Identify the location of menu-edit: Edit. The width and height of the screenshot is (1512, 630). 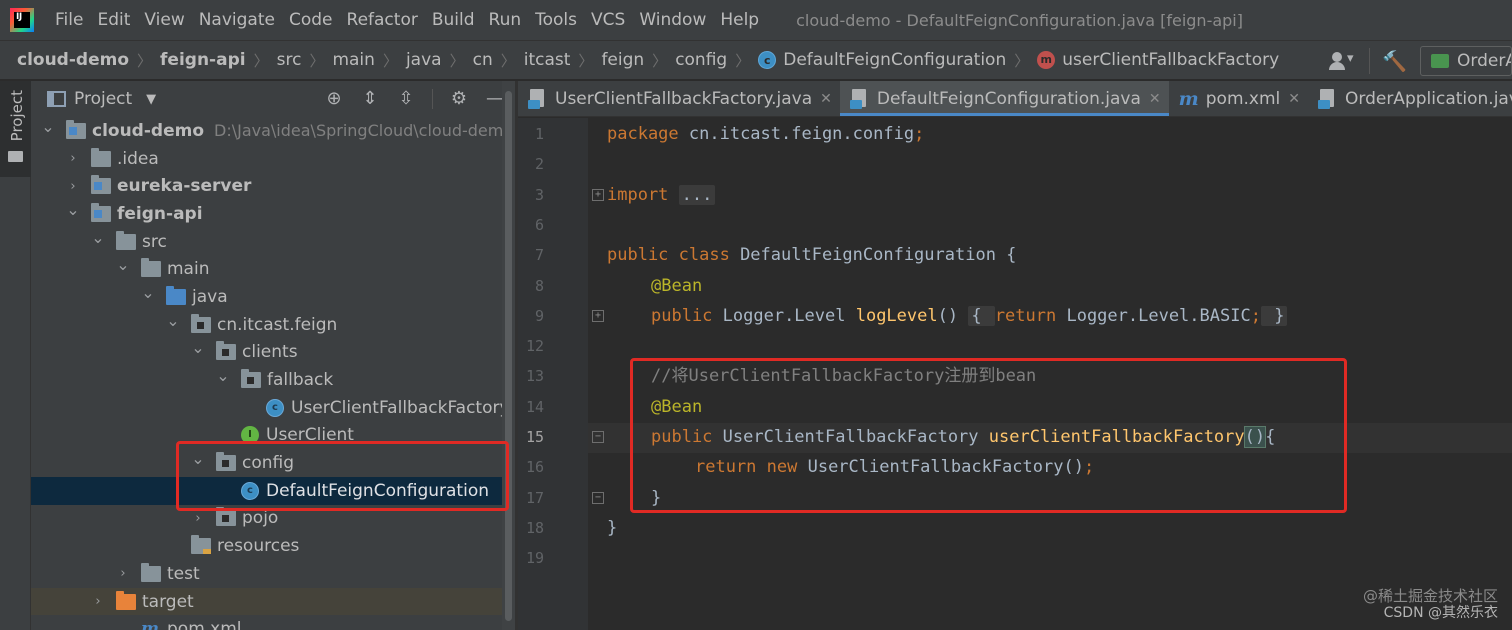
(113, 20).